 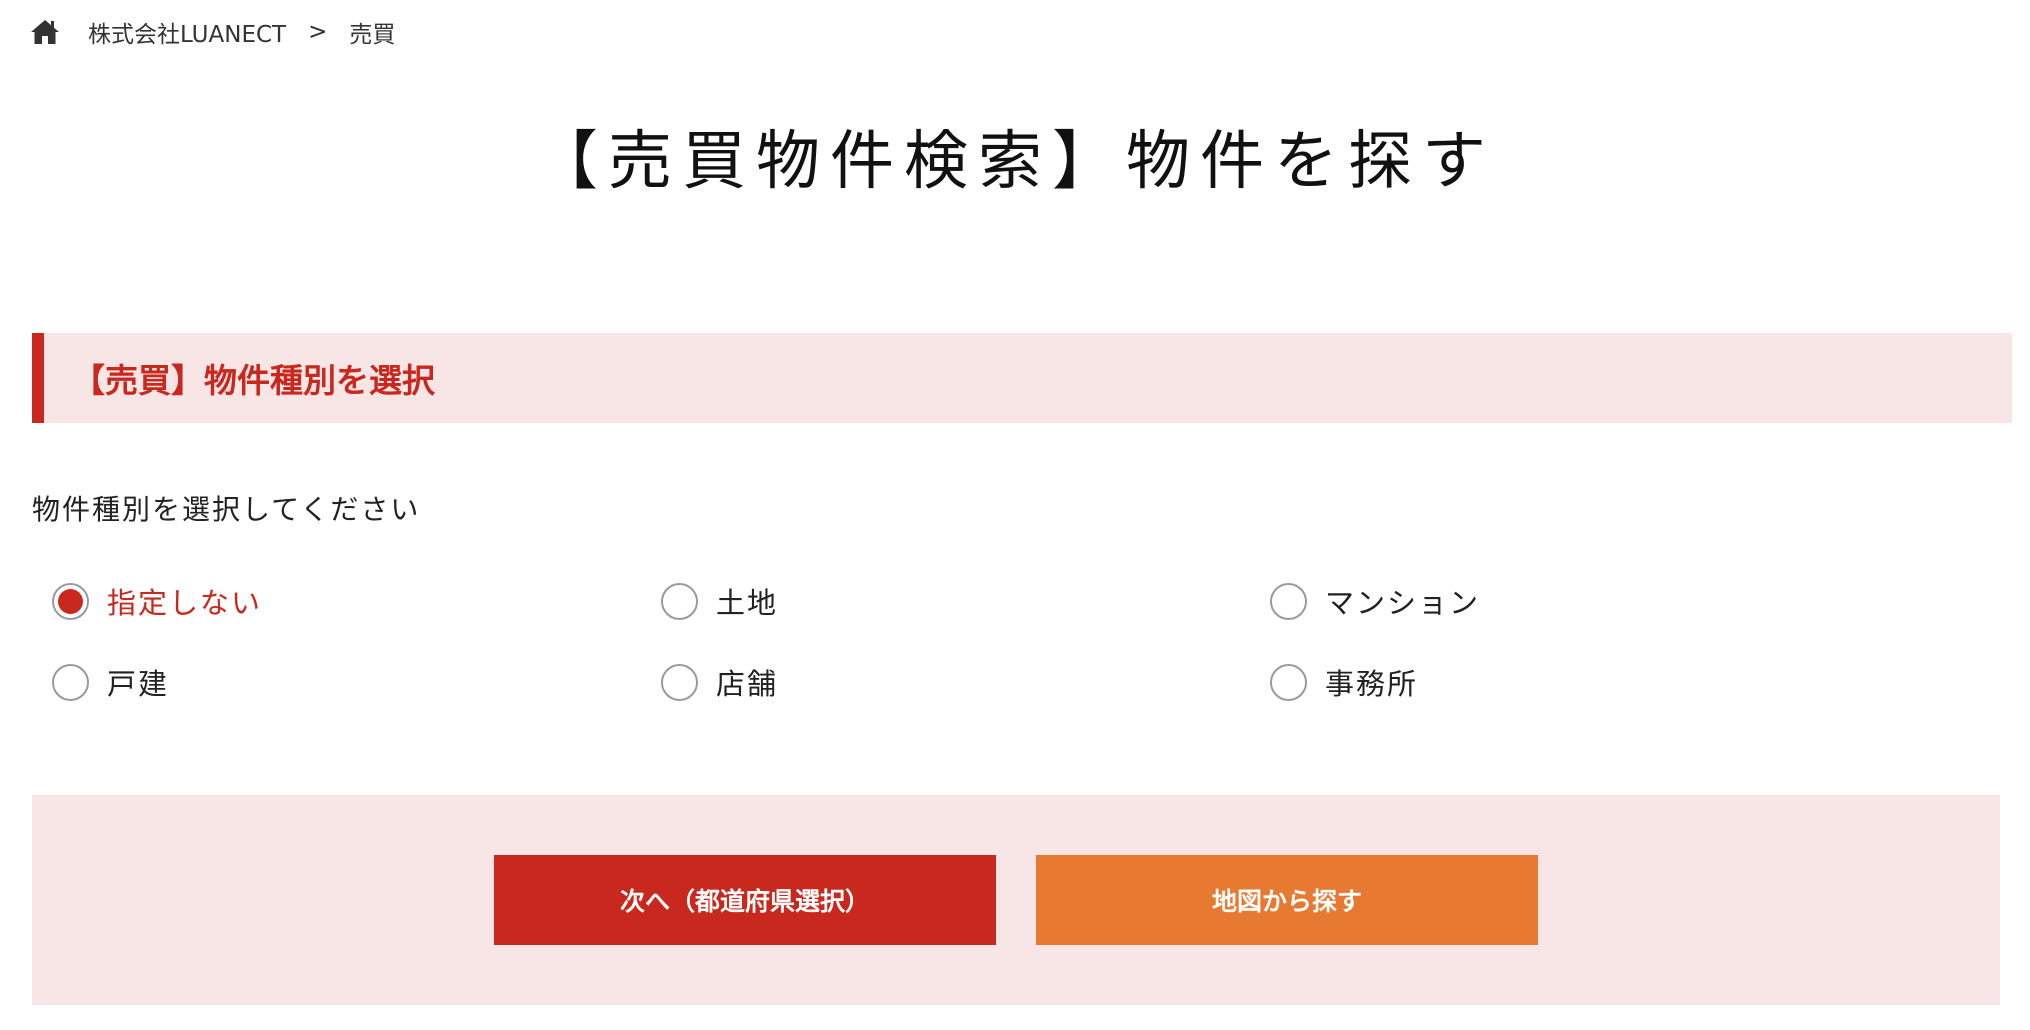 I want to click on section-accent-bar, so click(x=38, y=378).